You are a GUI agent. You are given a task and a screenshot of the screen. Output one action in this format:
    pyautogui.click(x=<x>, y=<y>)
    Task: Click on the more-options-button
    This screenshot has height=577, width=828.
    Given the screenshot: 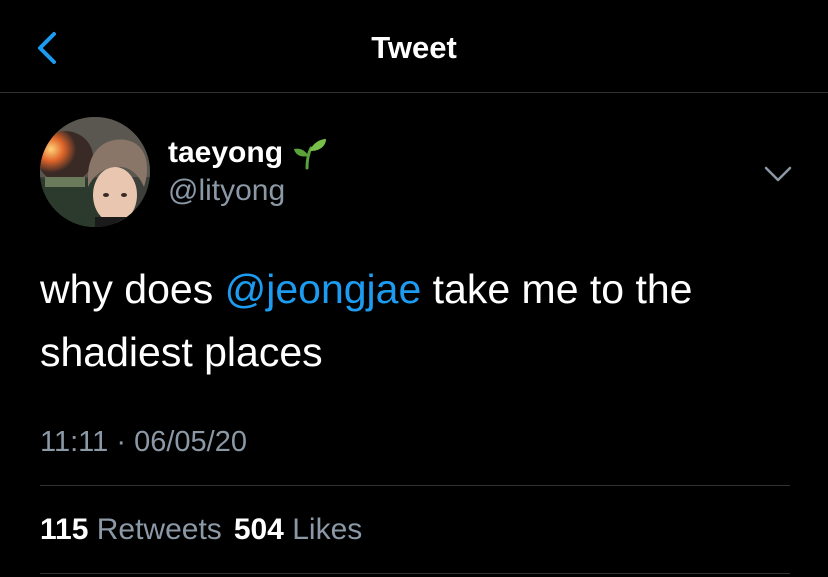 What is the action you would take?
    pyautogui.click(x=778, y=174)
    